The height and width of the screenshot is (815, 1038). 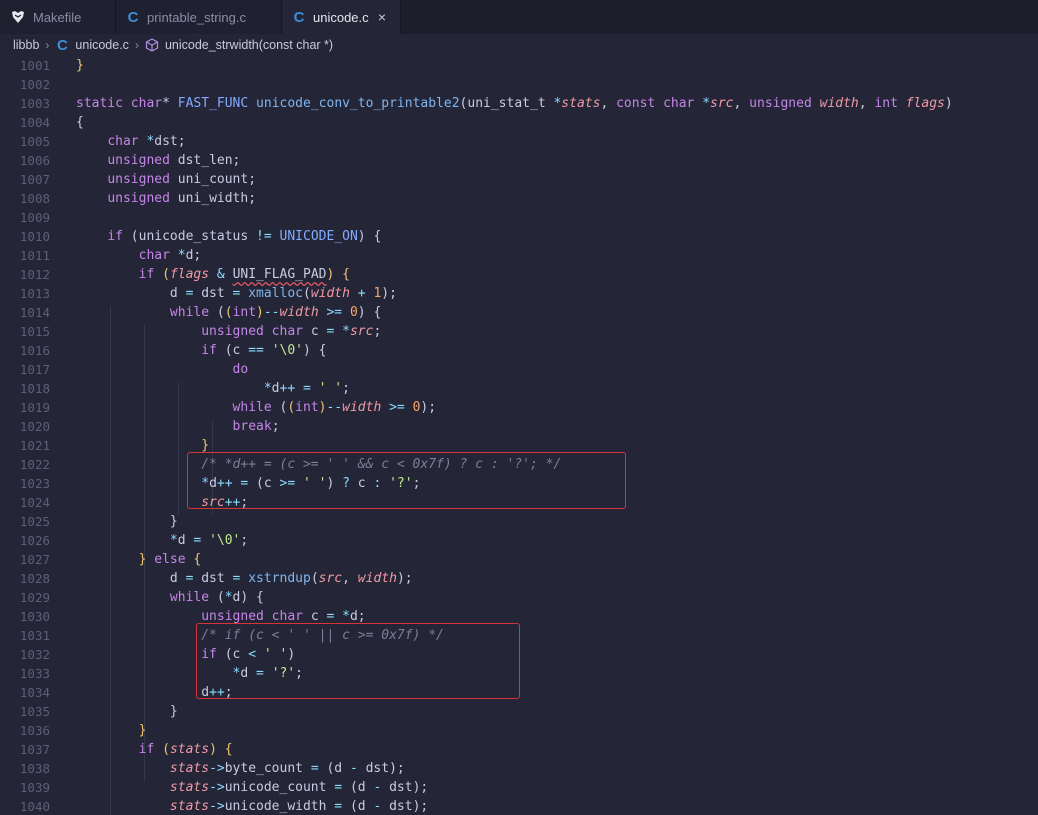 I want to click on code-line: 1019 while ((int)--width >= 0);, so click(x=519, y=407).